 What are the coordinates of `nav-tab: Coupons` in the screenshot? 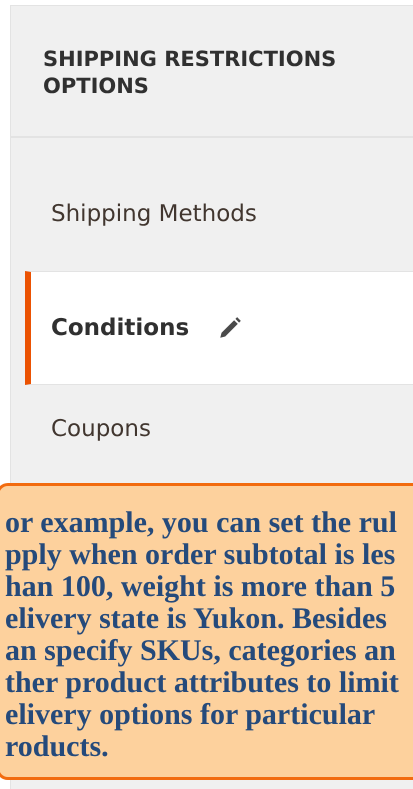 It's located at (219, 429).